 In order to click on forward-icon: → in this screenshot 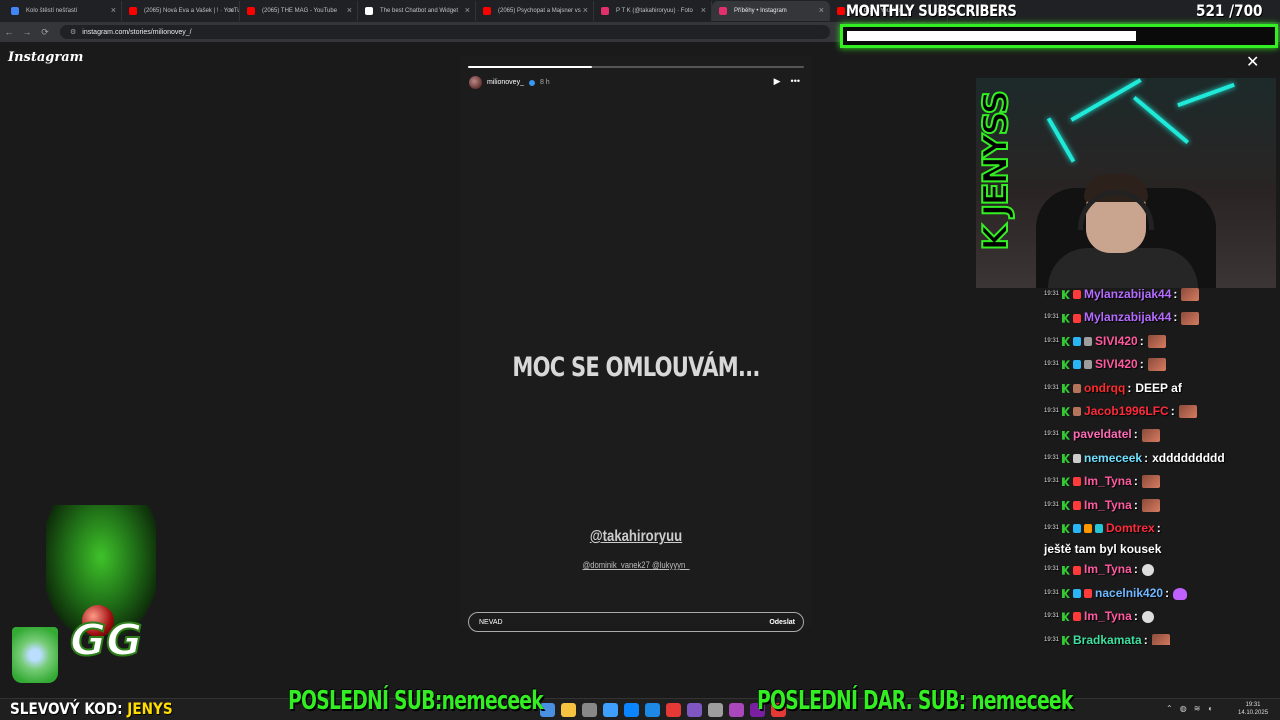, I will do `click(27, 32)`.